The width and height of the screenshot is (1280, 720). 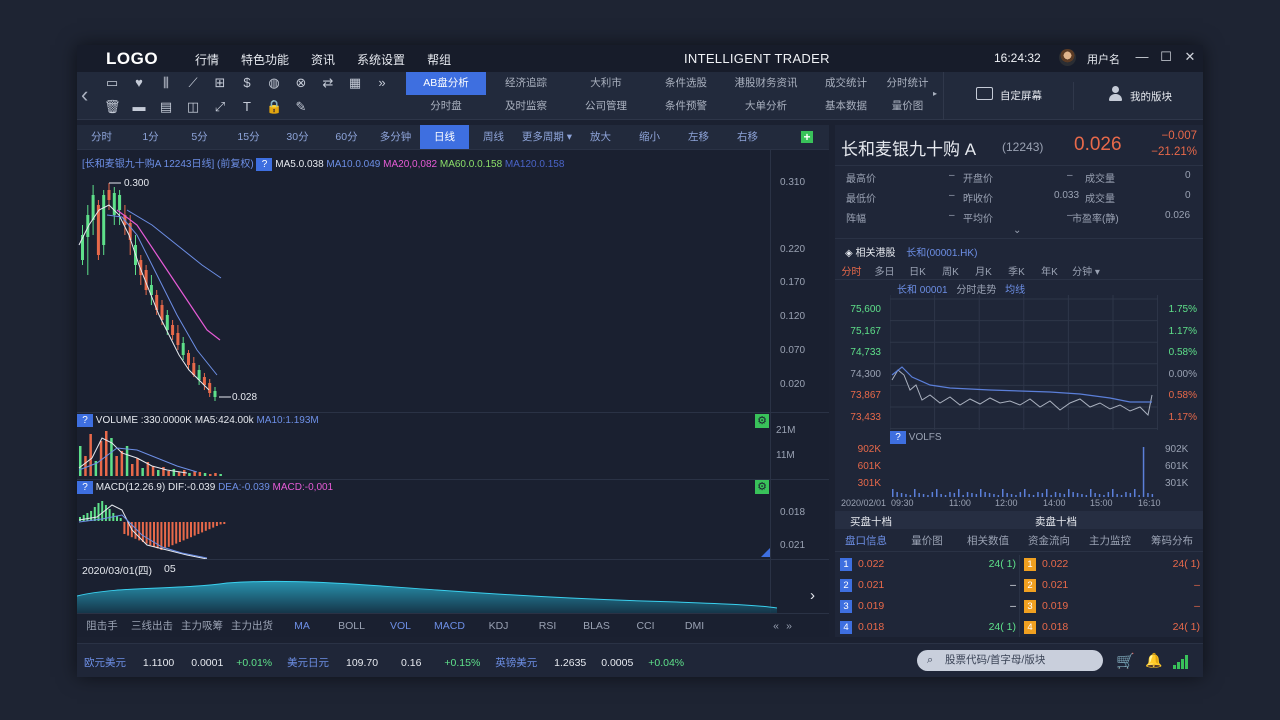 What do you see at coordinates (526, 83) in the screenshot?
I see `tab-economy-tracking: 经济追踪` at bounding box center [526, 83].